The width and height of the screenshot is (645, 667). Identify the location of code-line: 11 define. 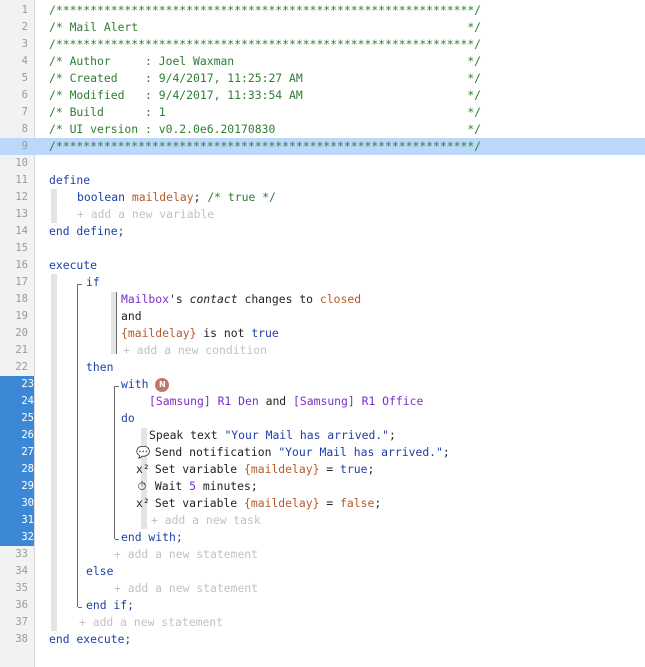
(322, 180).